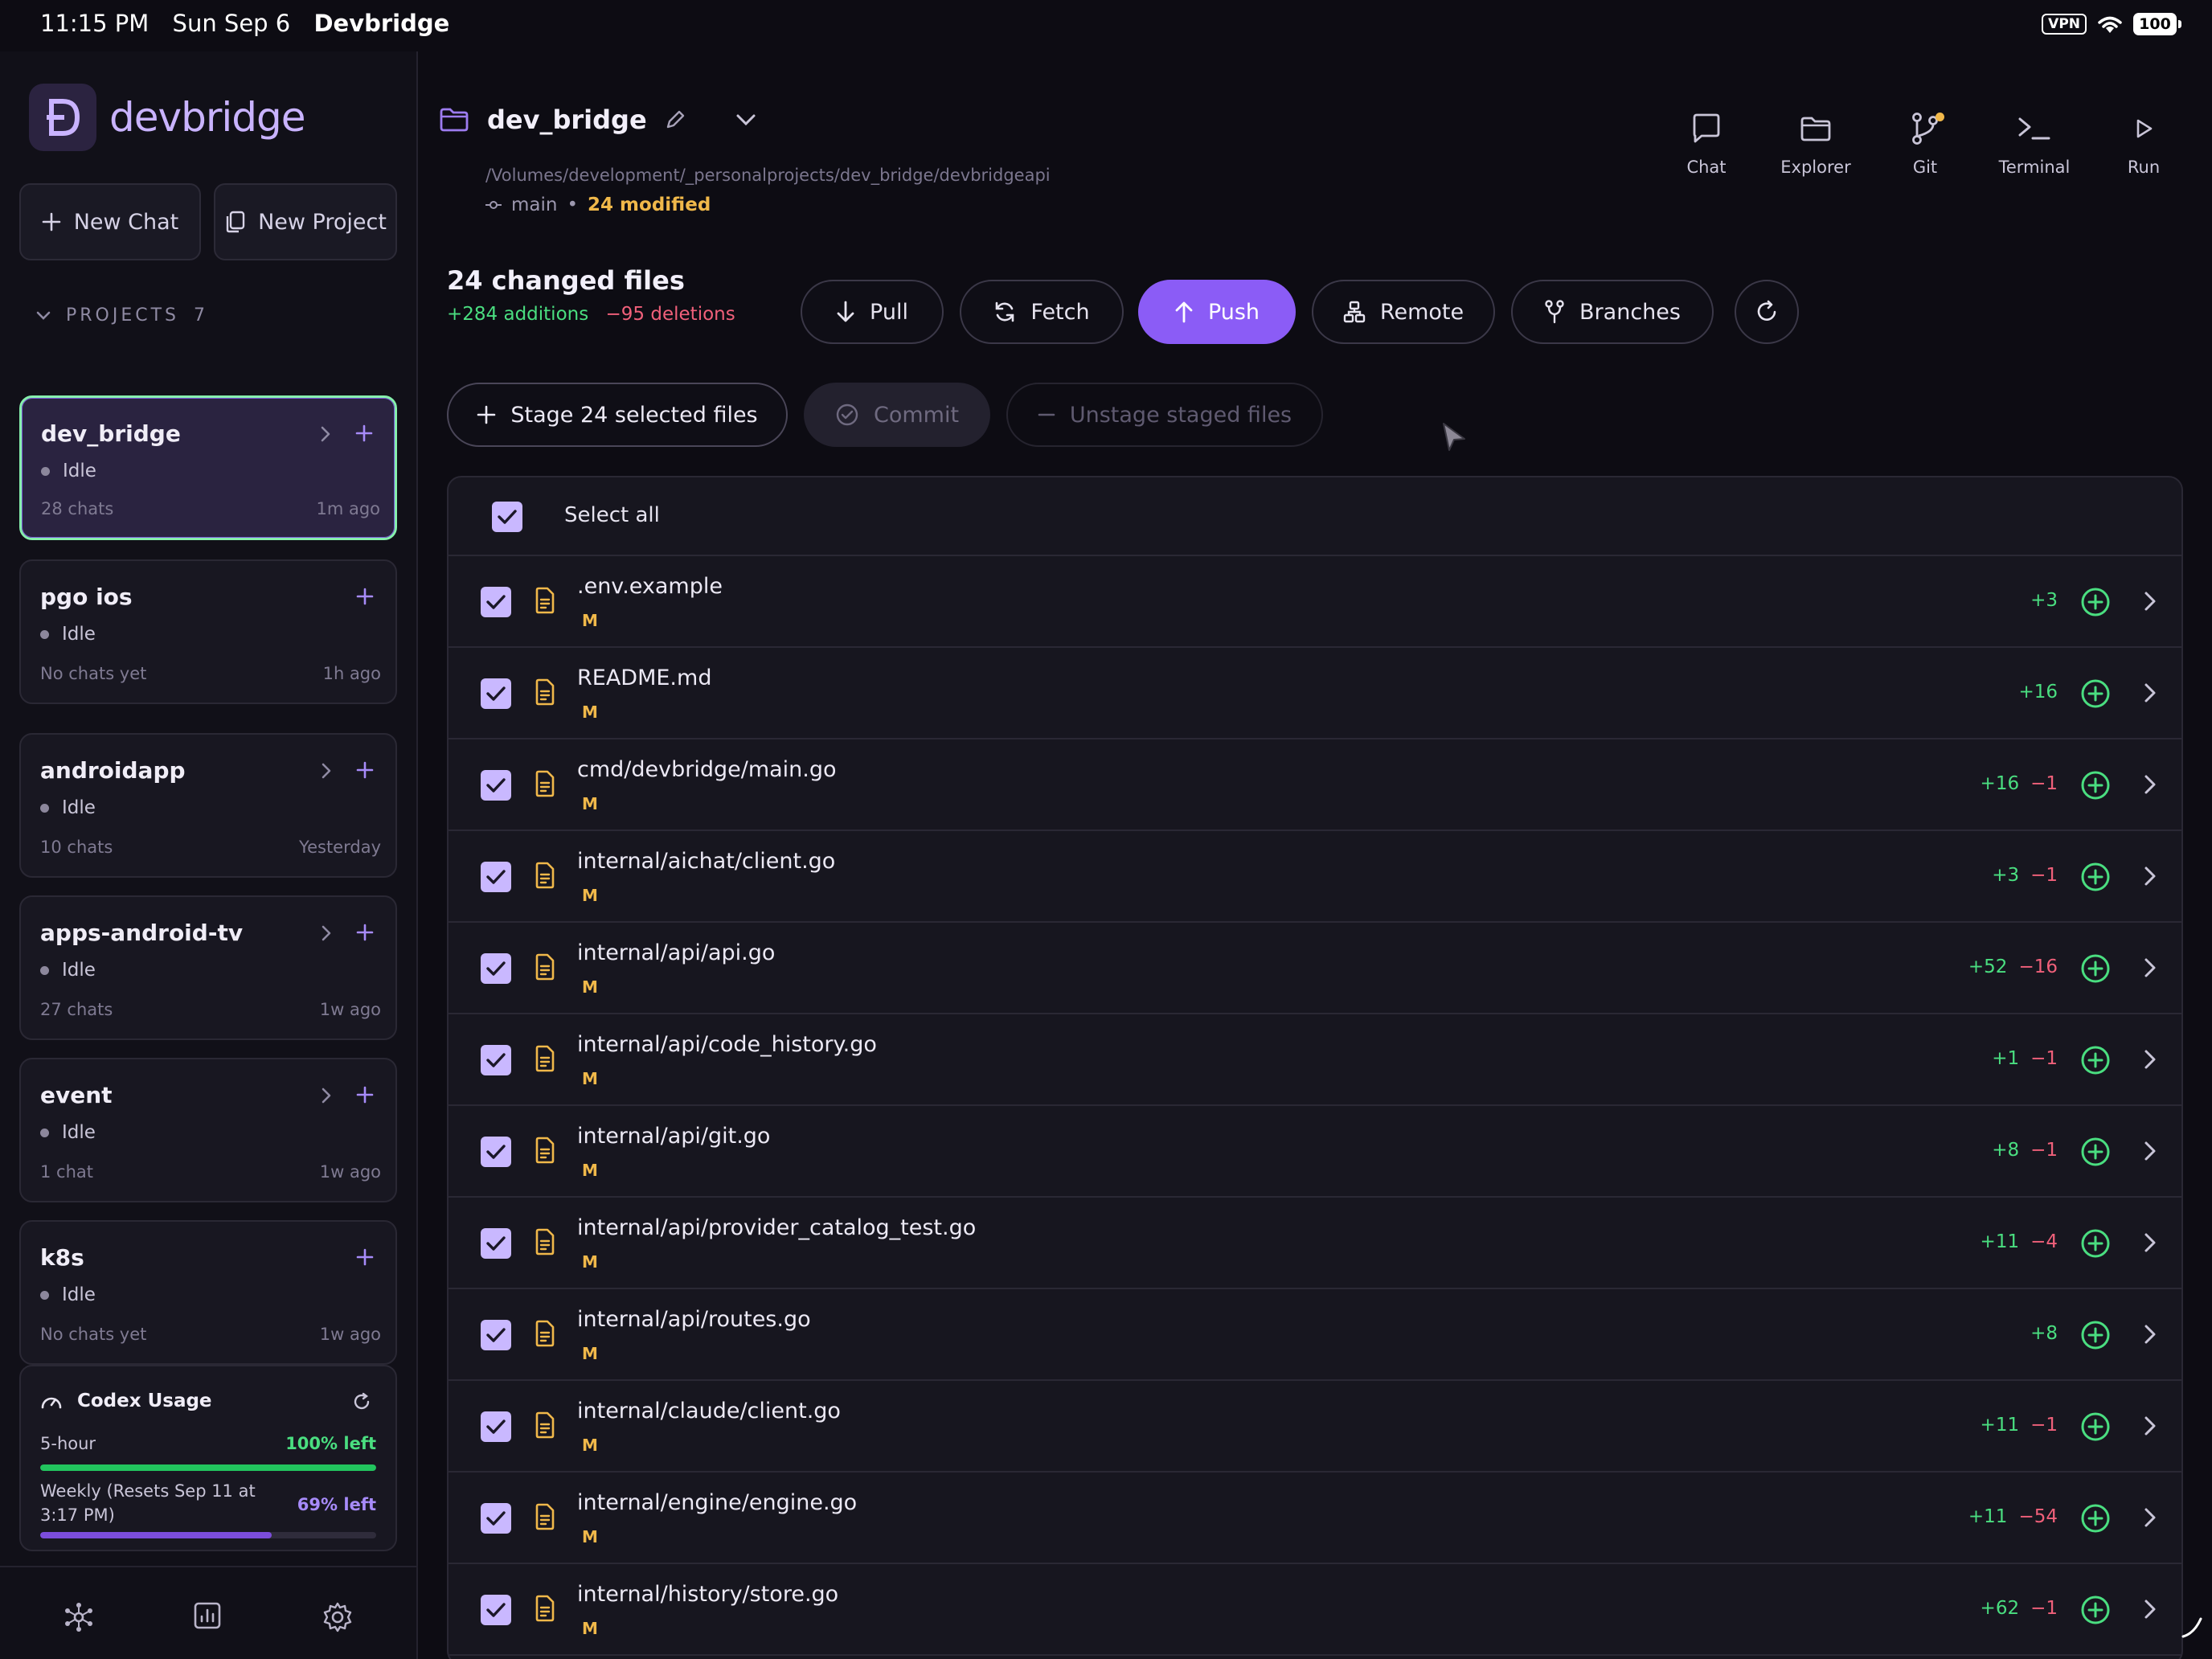  What do you see at coordinates (208, 1292) in the screenshot?
I see `project-card: k8s Idle No chats yet 1w ago` at bounding box center [208, 1292].